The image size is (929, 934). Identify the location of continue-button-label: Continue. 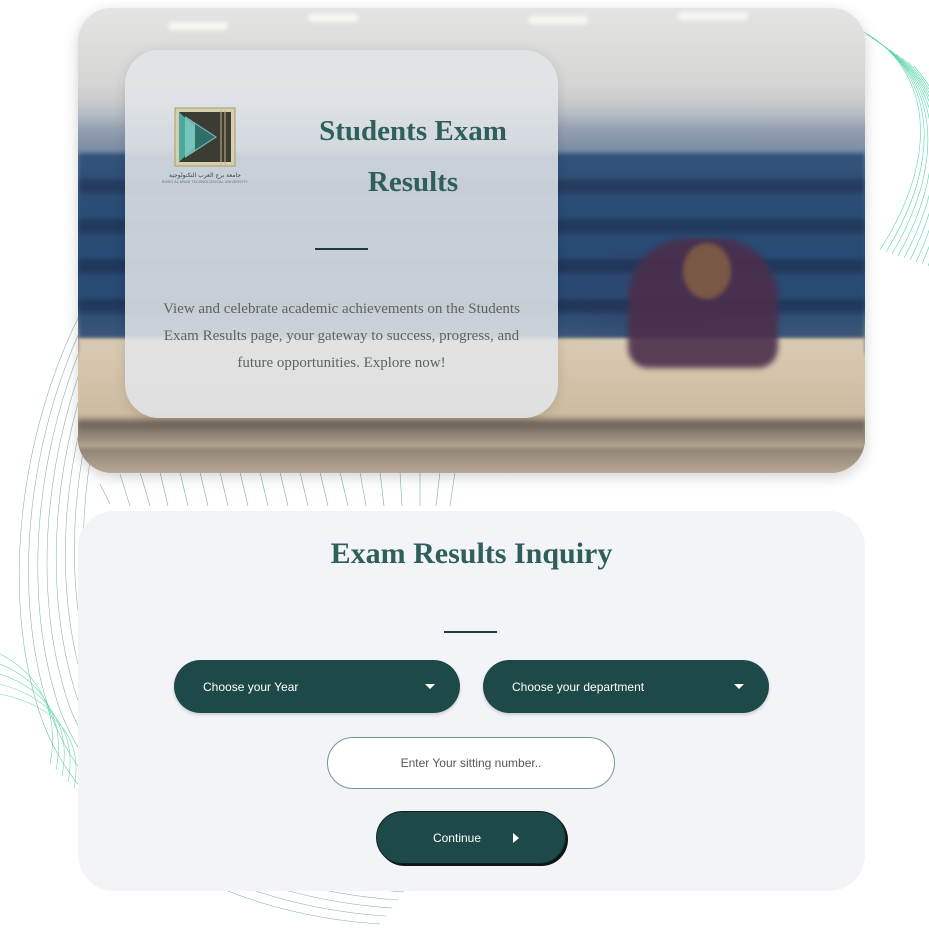
(457, 837).